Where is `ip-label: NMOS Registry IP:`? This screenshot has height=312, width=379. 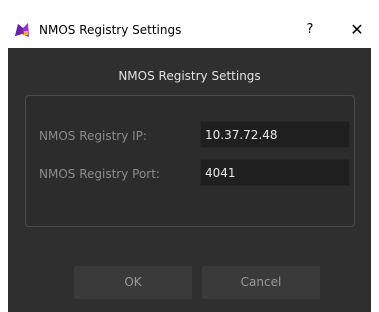
ip-label: NMOS Registry IP: is located at coordinates (93, 136).